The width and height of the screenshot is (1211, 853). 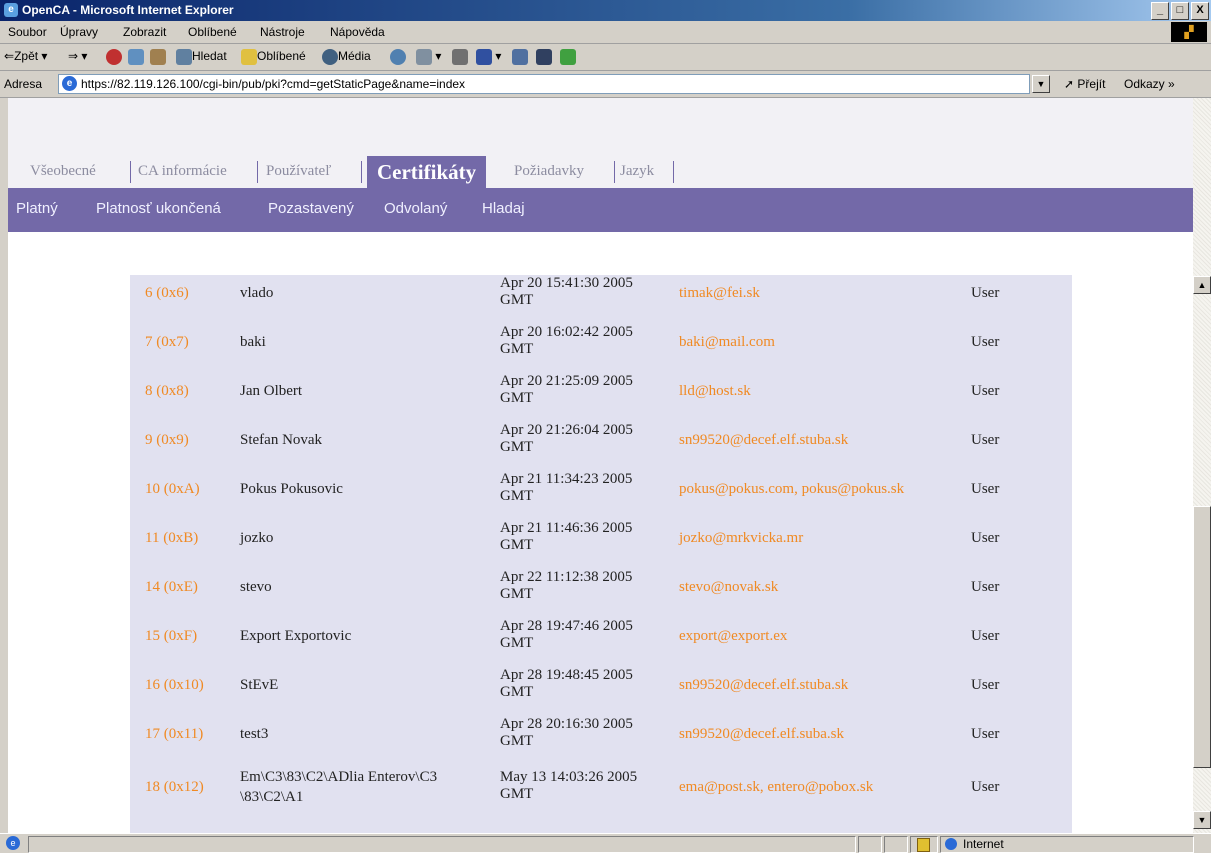 What do you see at coordinates (171, 538) in the screenshot?
I see `serial-link: 11 (0xB)` at bounding box center [171, 538].